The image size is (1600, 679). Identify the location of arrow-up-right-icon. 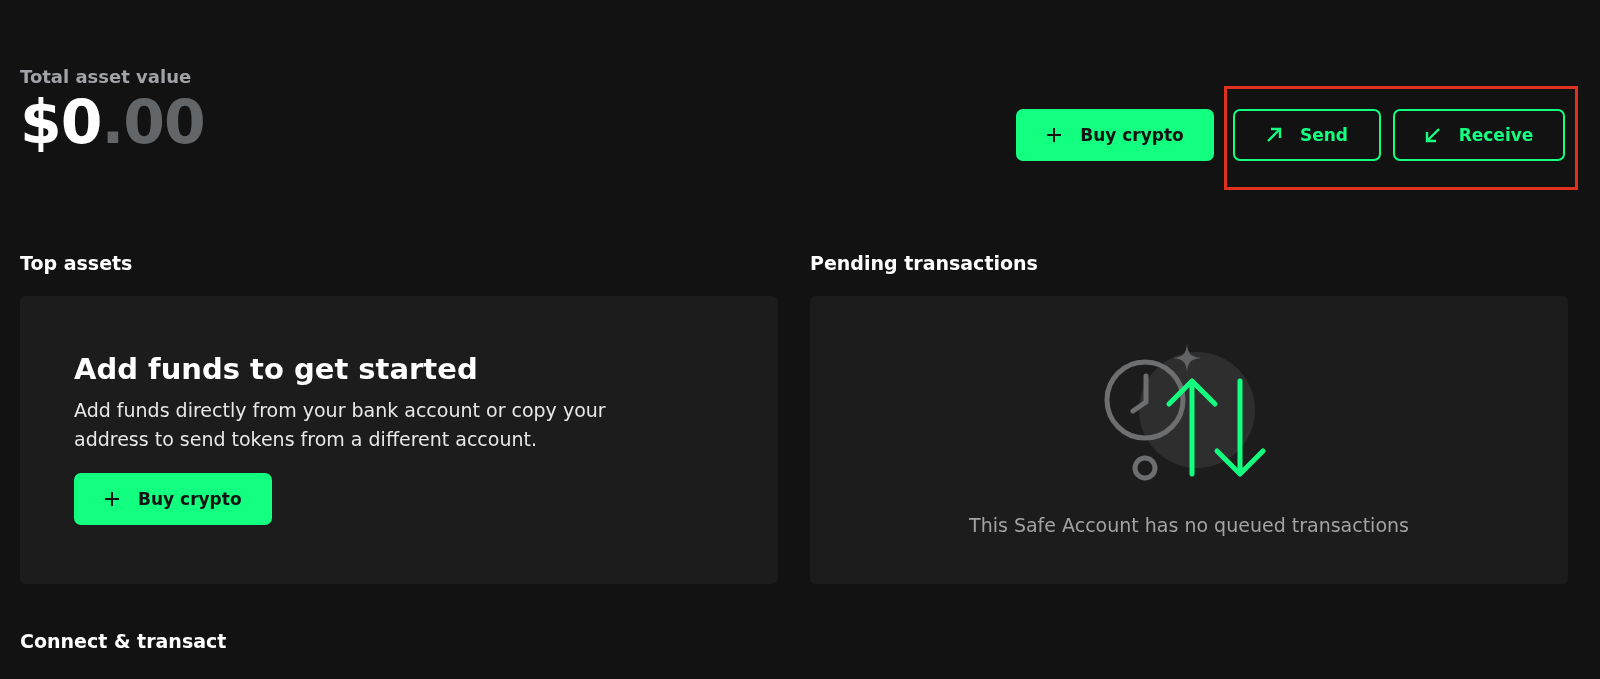
(1273, 135).